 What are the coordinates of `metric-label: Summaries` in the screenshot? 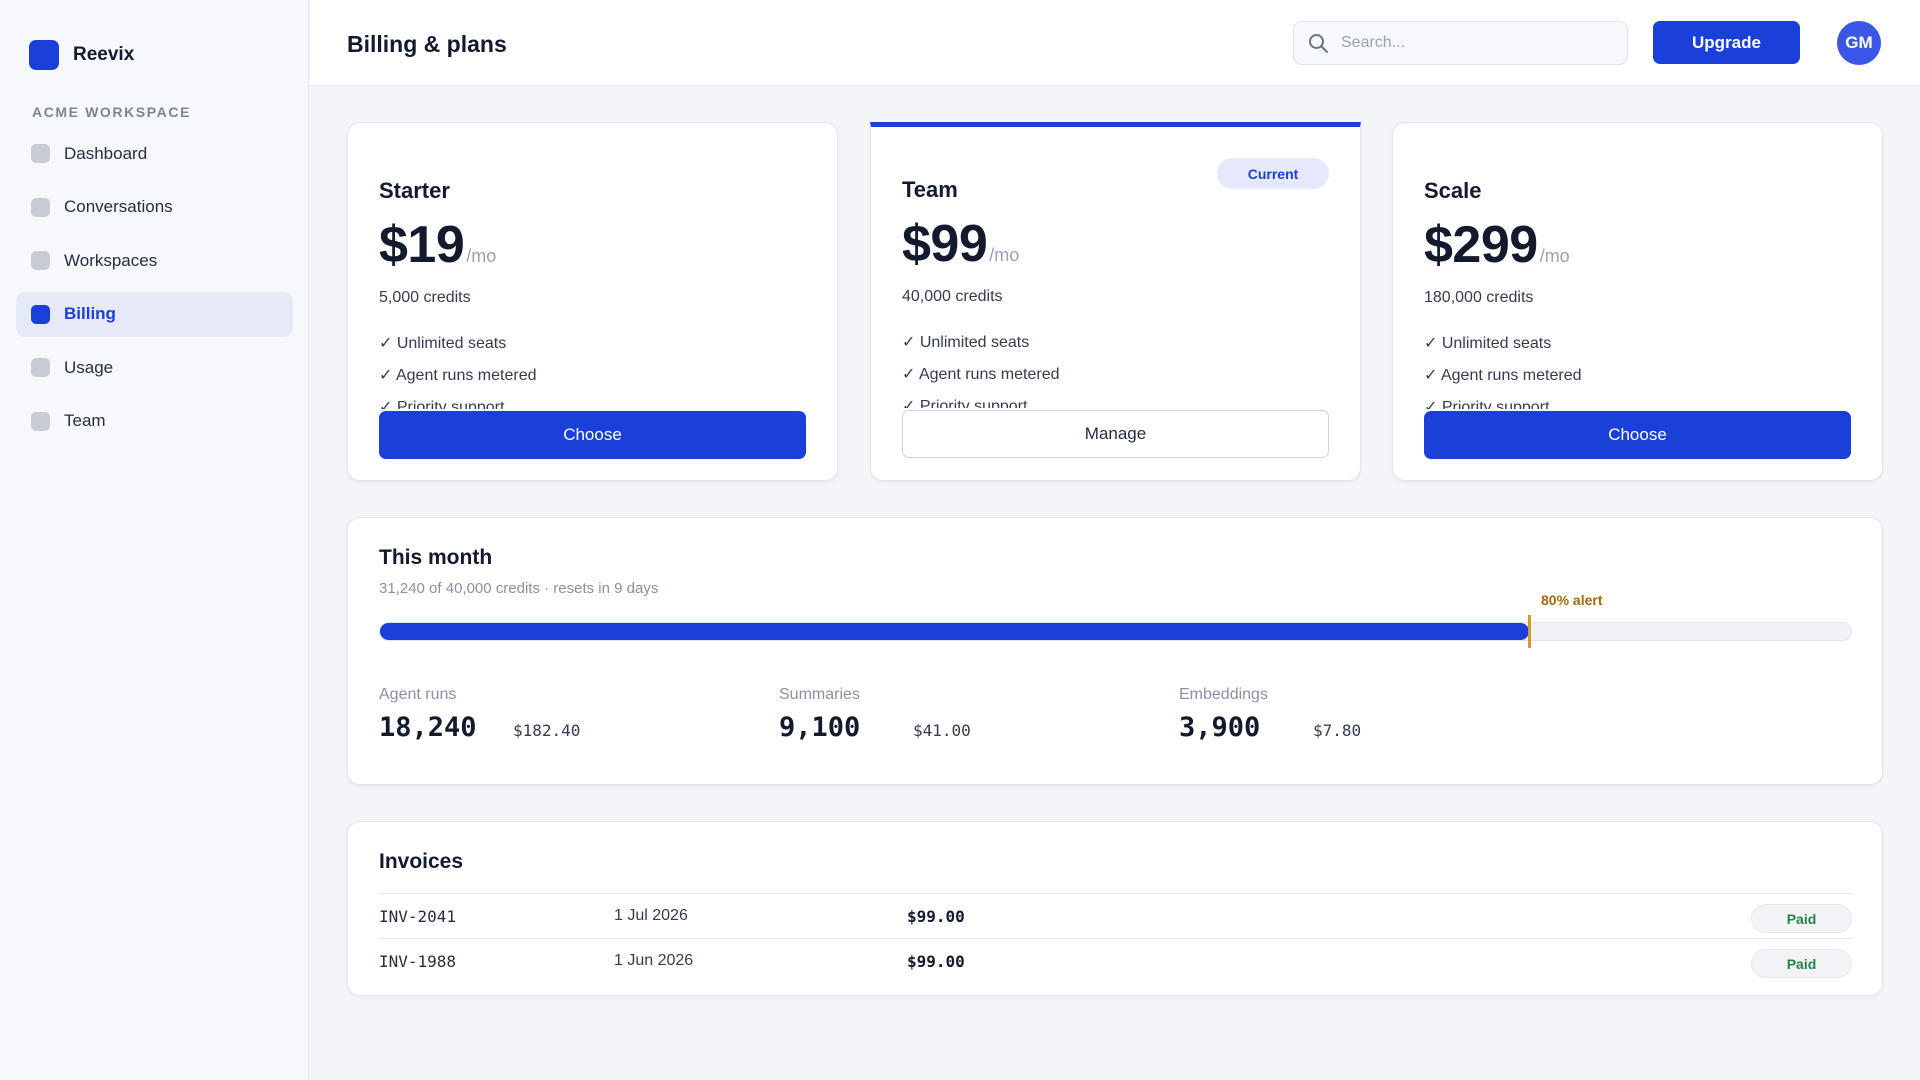 It's located at (819, 694).